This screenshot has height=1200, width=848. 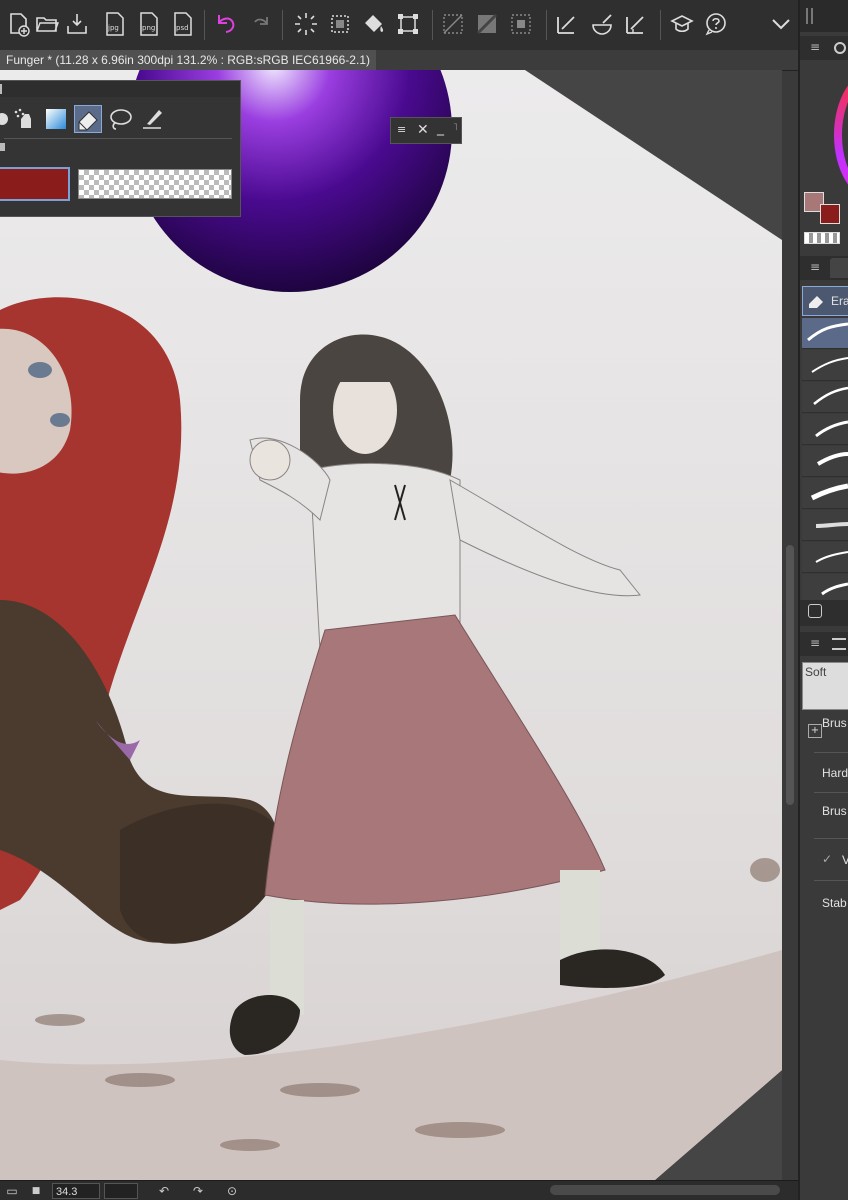 I want to click on sub-color-swatch, so click(x=830, y=214).